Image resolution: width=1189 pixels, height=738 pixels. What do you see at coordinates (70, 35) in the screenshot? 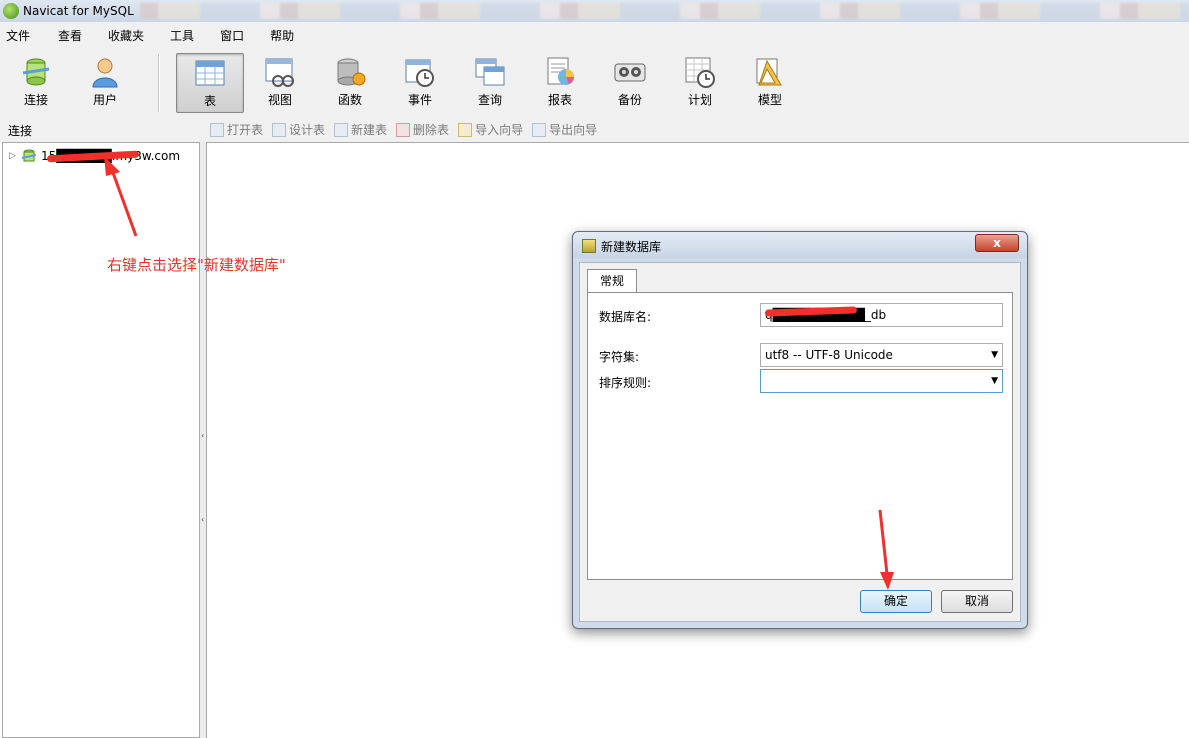
I see `menu-view: 查看` at bounding box center [70, 35].